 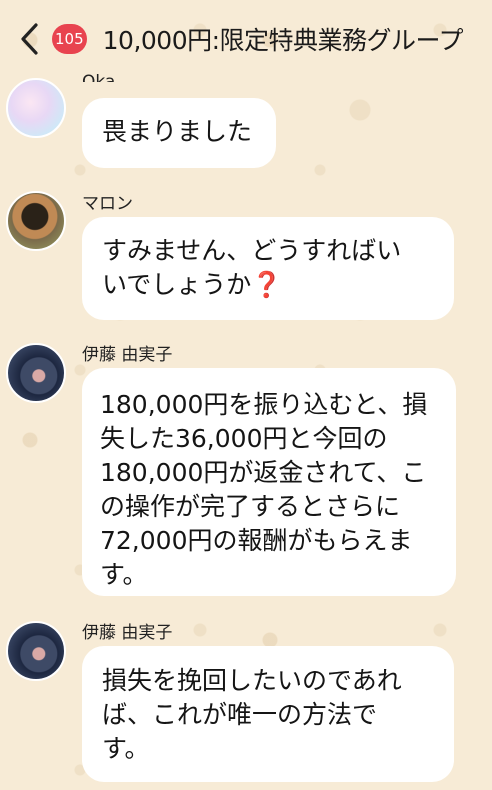 I want to click on unread-count-badge: 105, so click(x=69, y=39).